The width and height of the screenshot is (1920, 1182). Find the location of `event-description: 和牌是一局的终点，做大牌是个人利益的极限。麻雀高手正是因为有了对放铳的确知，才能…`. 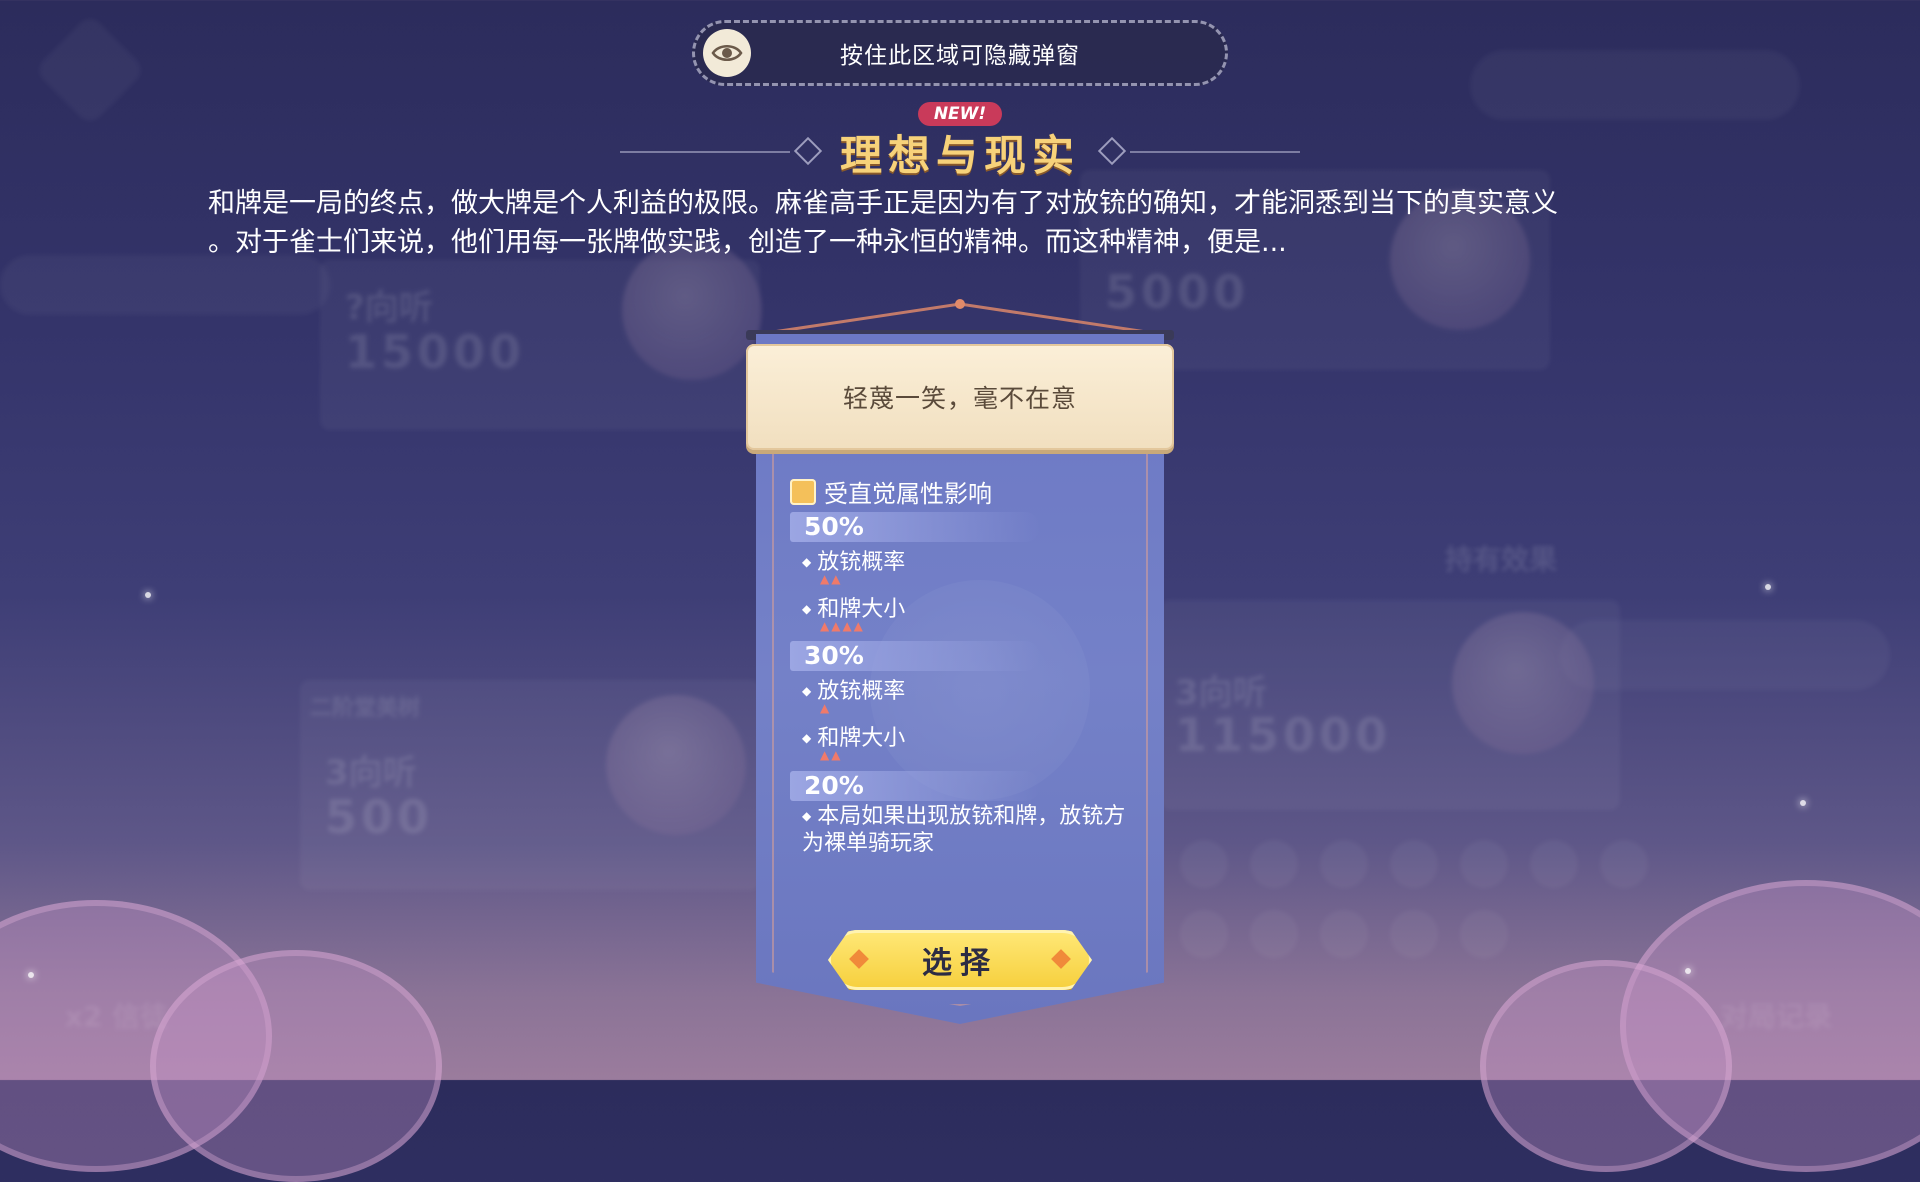

event-description: 和牌是一局的终点，做大牌是个人利益的极限。麻雀高手正是因为有了对放铳的确知，才能… is located at coordinates (973, 223).